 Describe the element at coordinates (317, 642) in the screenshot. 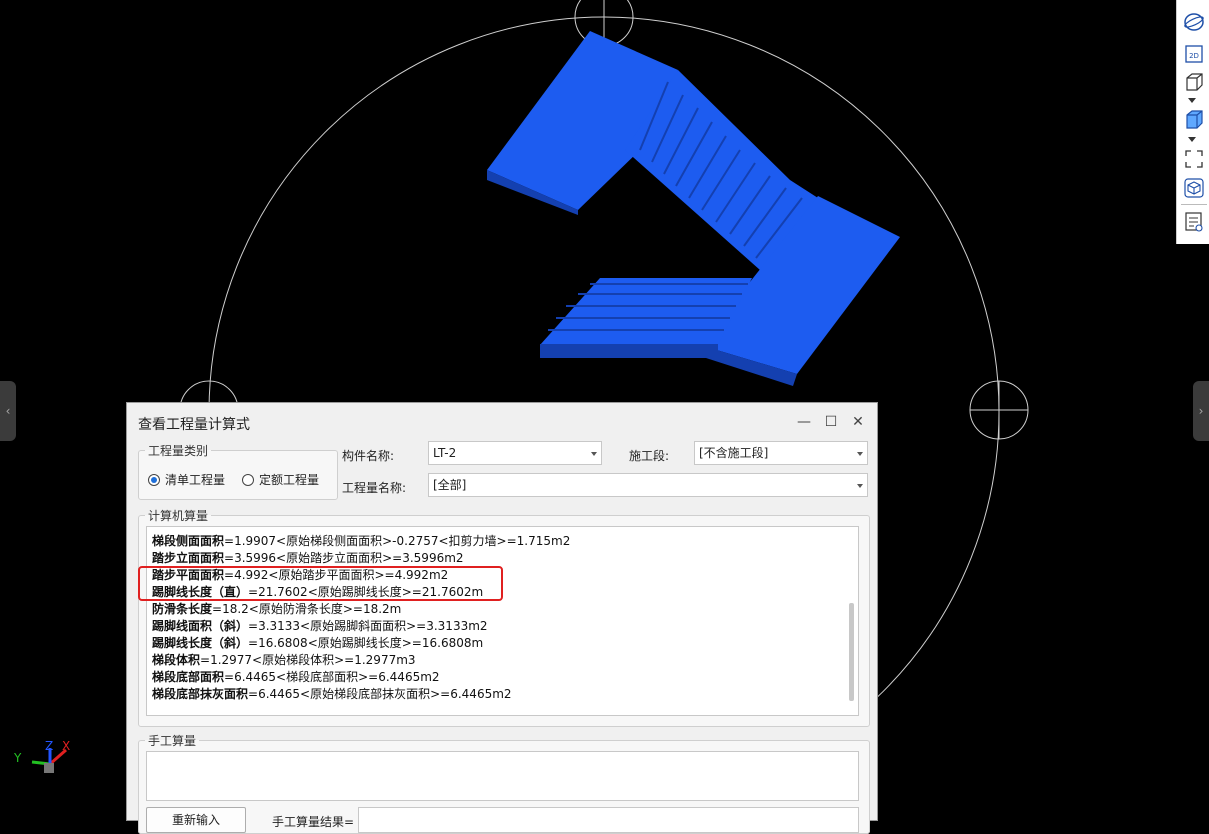

I see `calc-line: 踢脚线长度（斜）=16.6808<原始踢脚线长度>=16.6808m` at that location.